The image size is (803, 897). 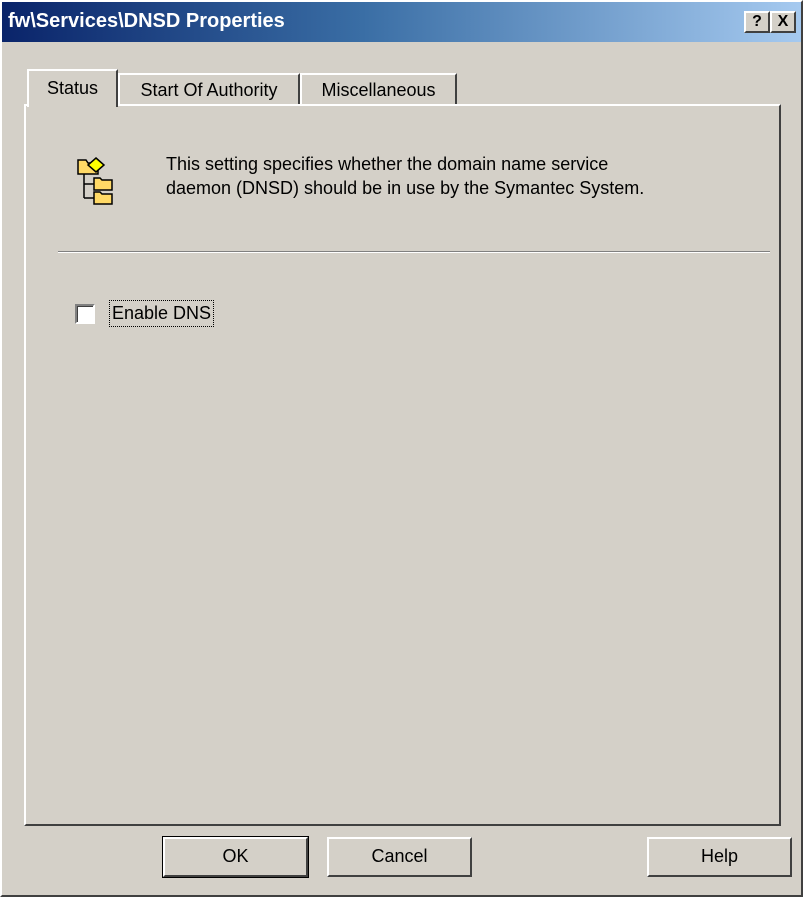 I want to click on help-button: Help, so click(x=719, y=857).